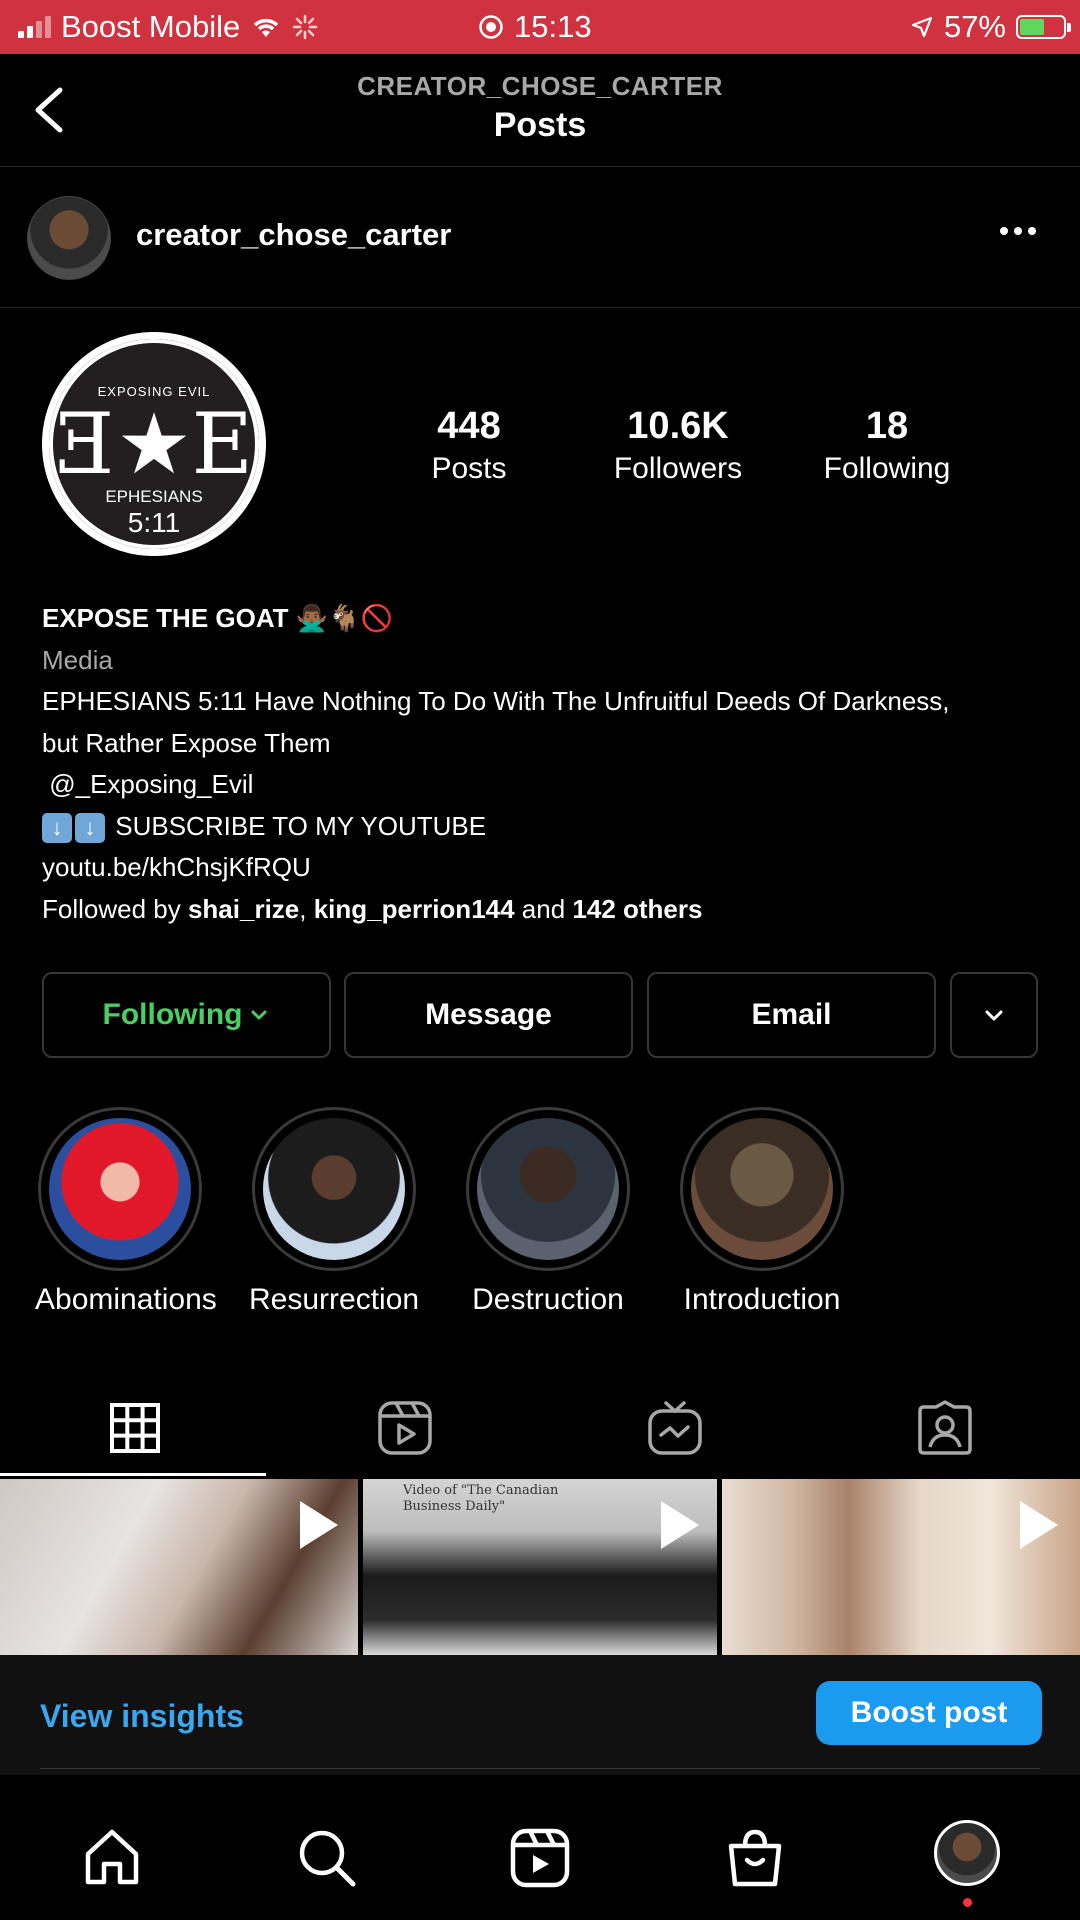 The image size is (1080, 1920). I want to click on status-bar: Boost Mobile 15:13 57%, so click(540, 27).